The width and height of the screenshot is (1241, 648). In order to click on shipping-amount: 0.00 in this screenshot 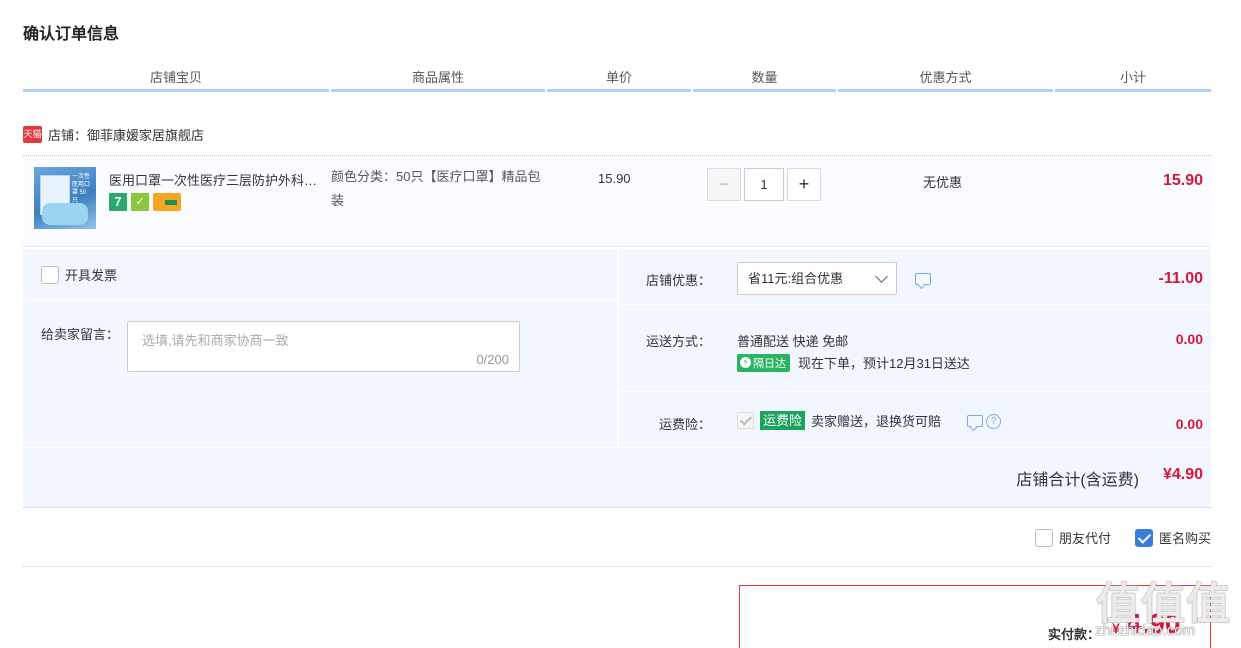, I will do `click(1189, 339)`.